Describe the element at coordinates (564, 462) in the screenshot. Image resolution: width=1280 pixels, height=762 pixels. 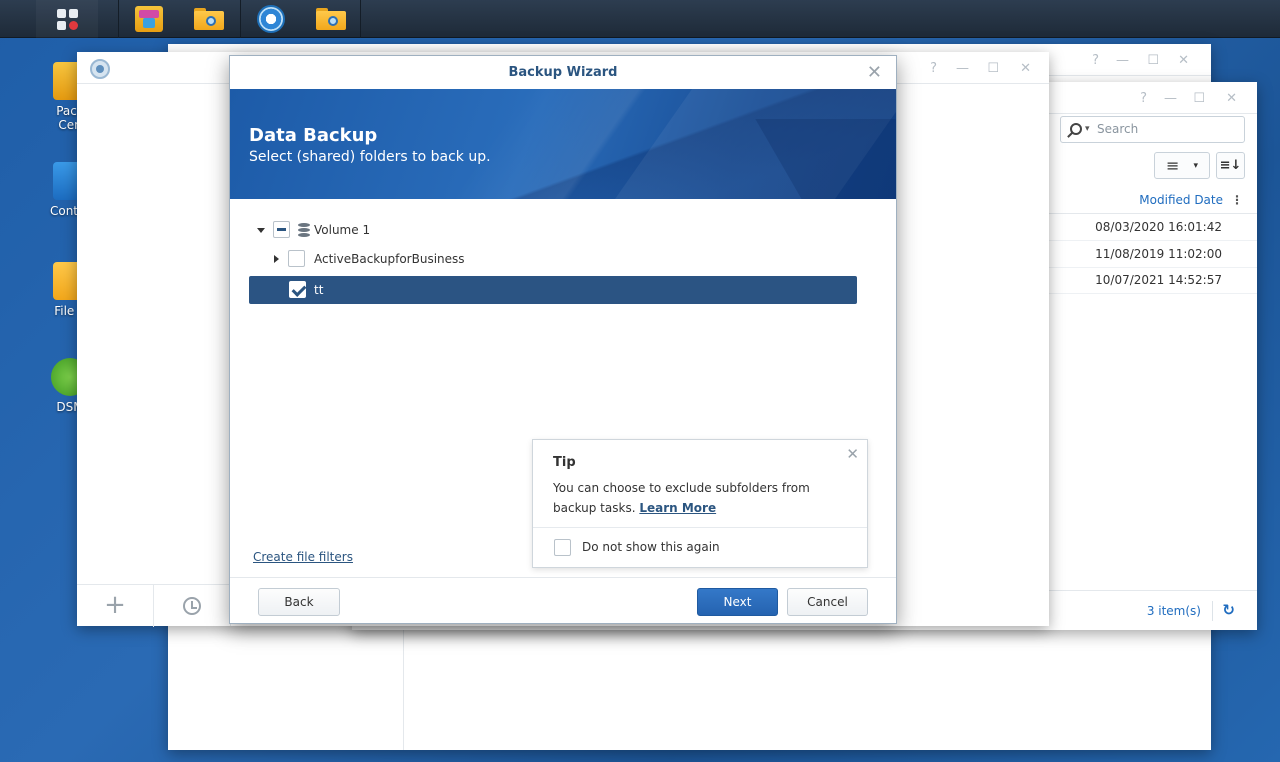
I see `tip-title: Tip` at that location.